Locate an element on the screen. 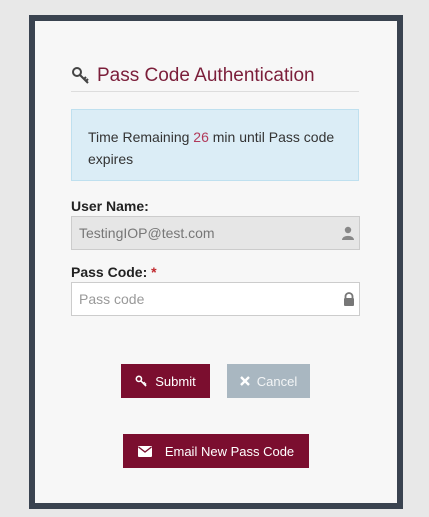 The width and height of the screenshot is (429, 517). panel-header: Pass Code Authentication is located at coordinates (215, 76).